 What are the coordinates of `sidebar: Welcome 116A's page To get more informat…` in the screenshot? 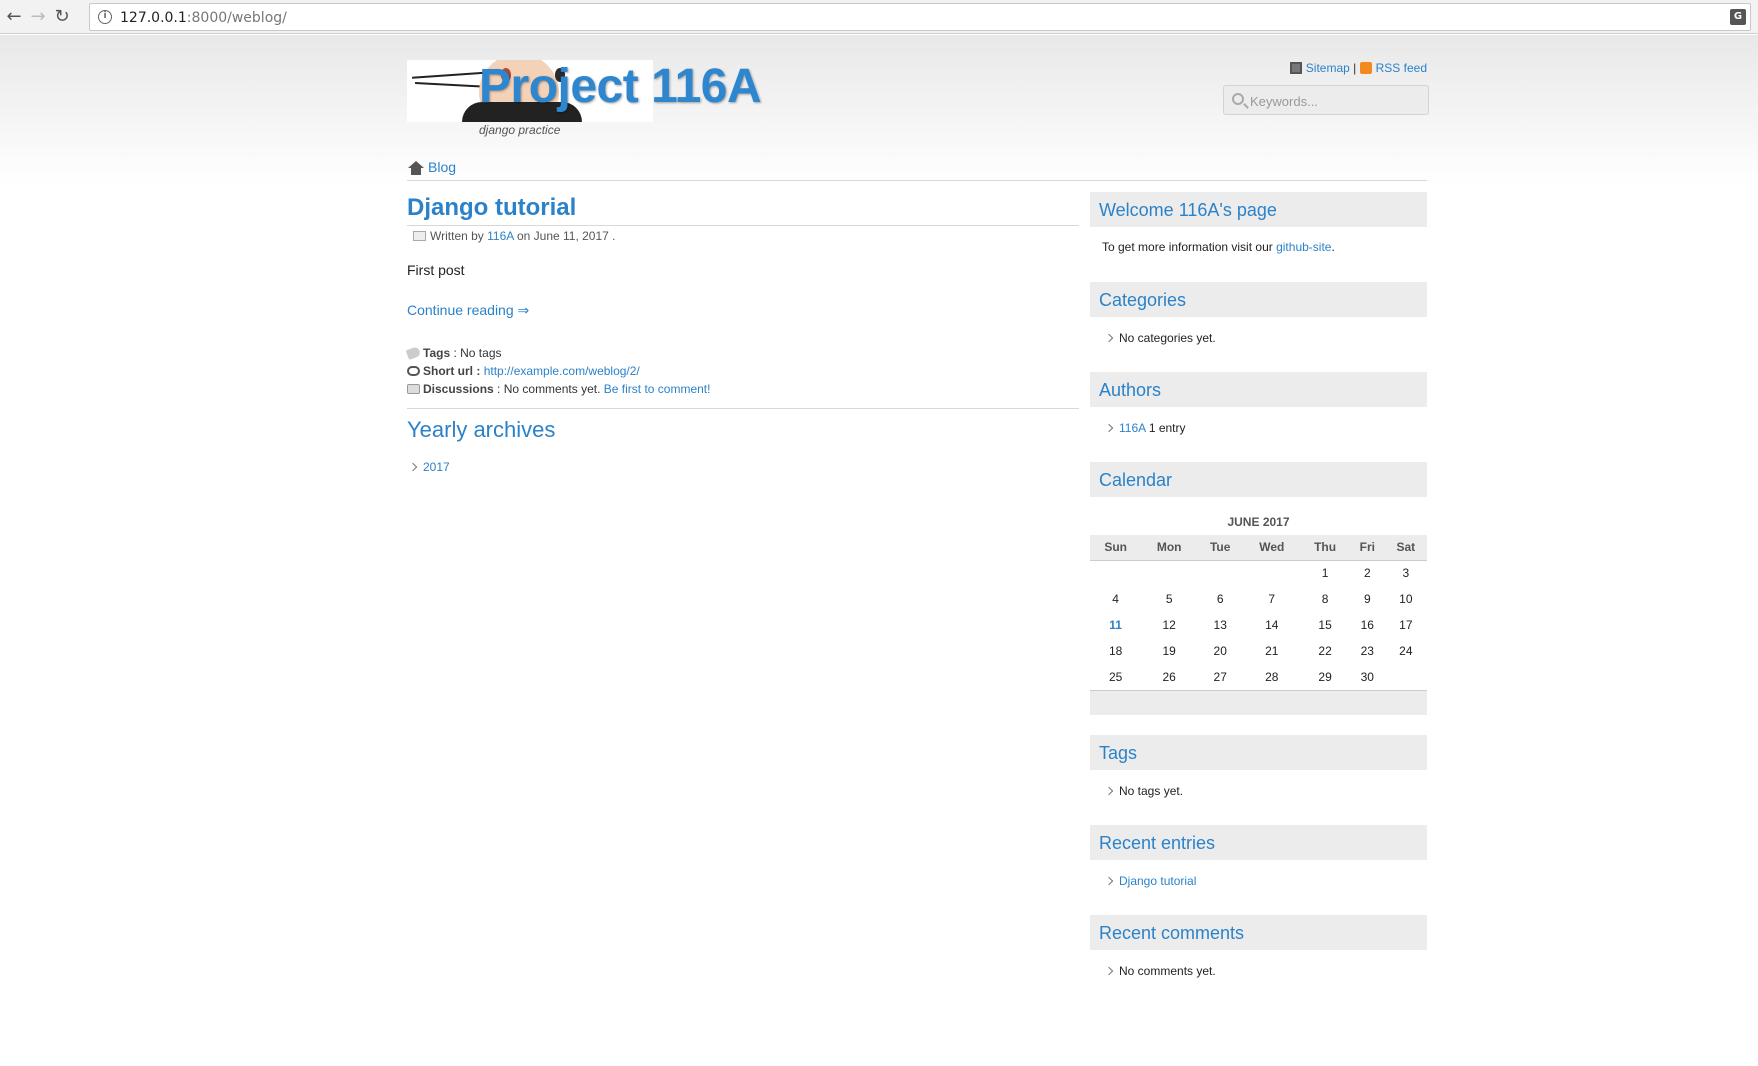 It's located at (1258, 598).